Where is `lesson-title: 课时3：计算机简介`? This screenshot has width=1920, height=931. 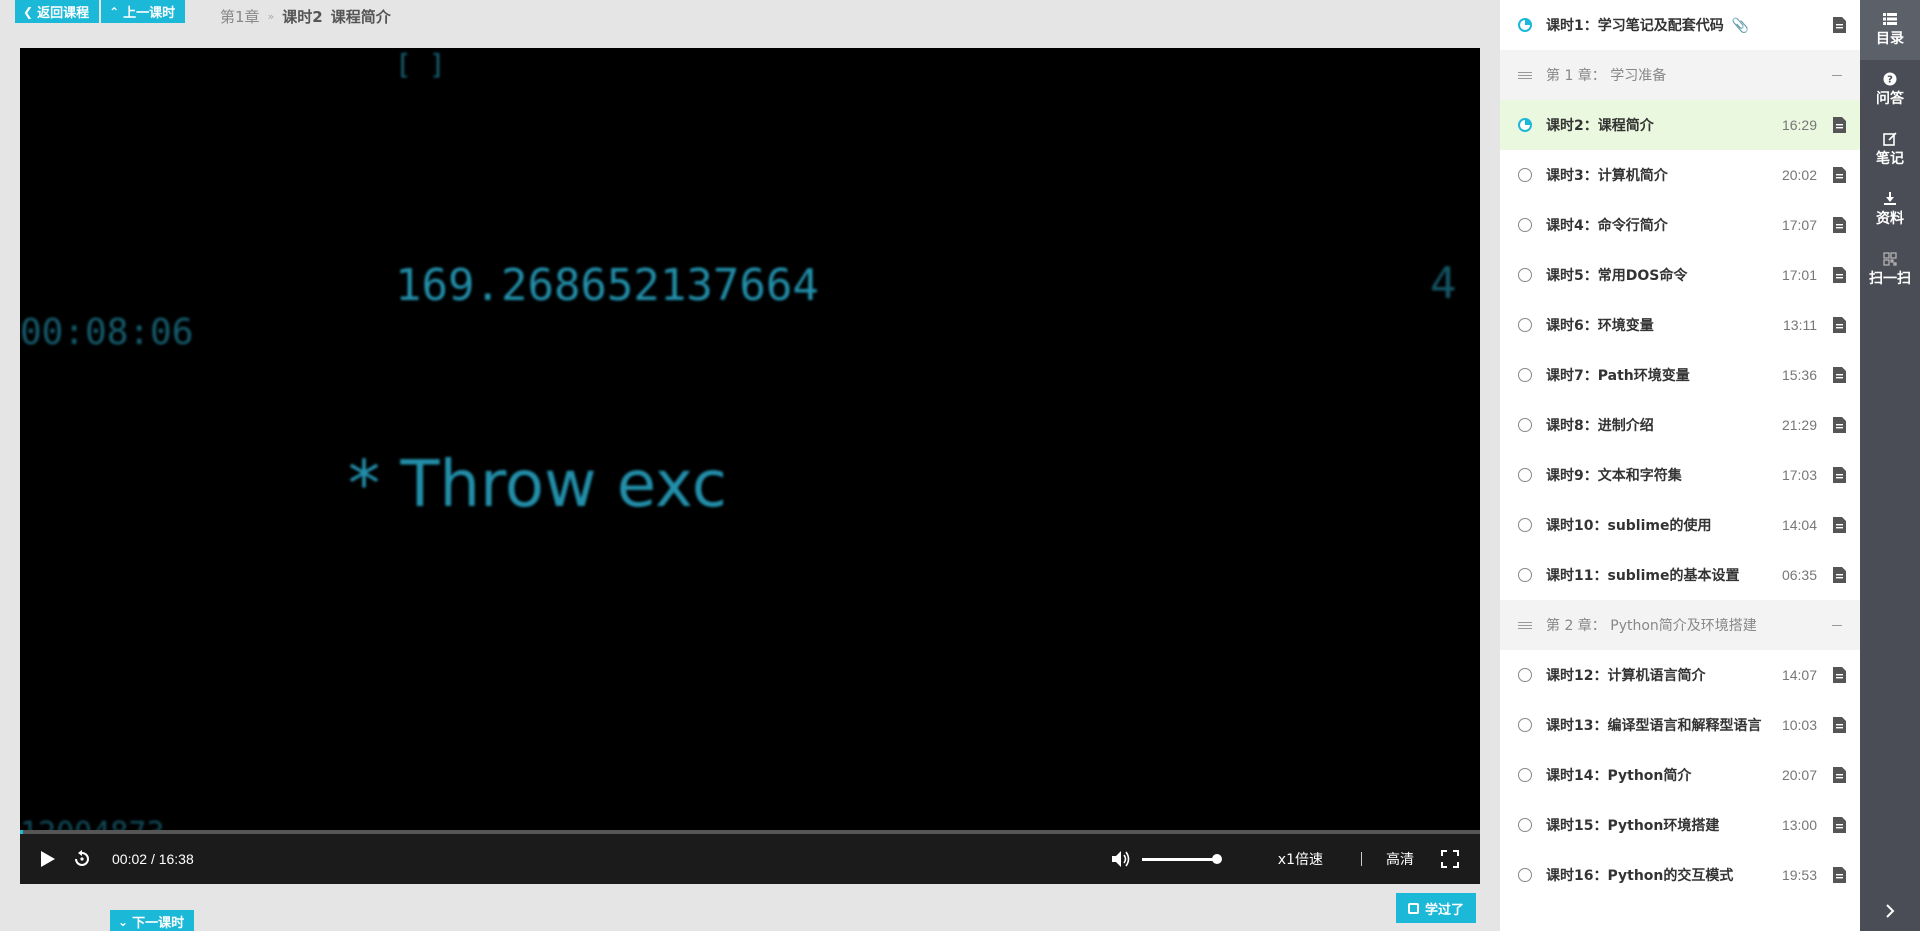
lesson-title: 课时3：计算机简介 is located at coordinates (1664, 175).